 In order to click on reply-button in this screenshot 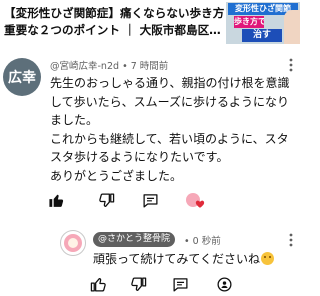, I will do `click(150, 200)`.